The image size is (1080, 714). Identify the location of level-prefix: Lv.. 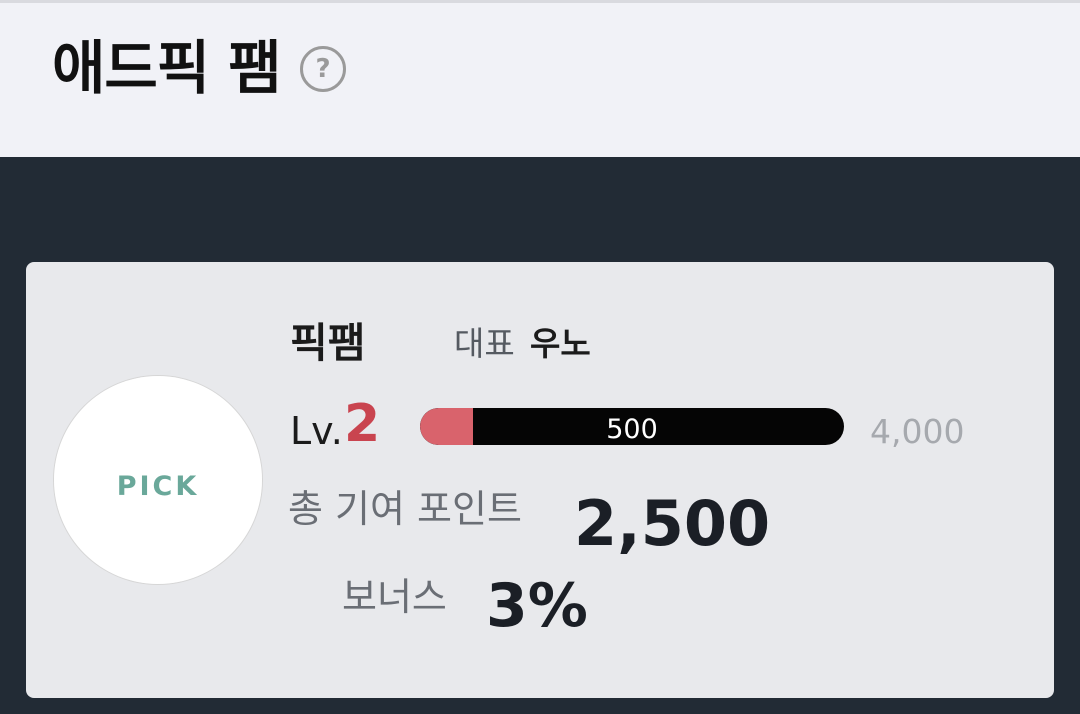
(316, 431).